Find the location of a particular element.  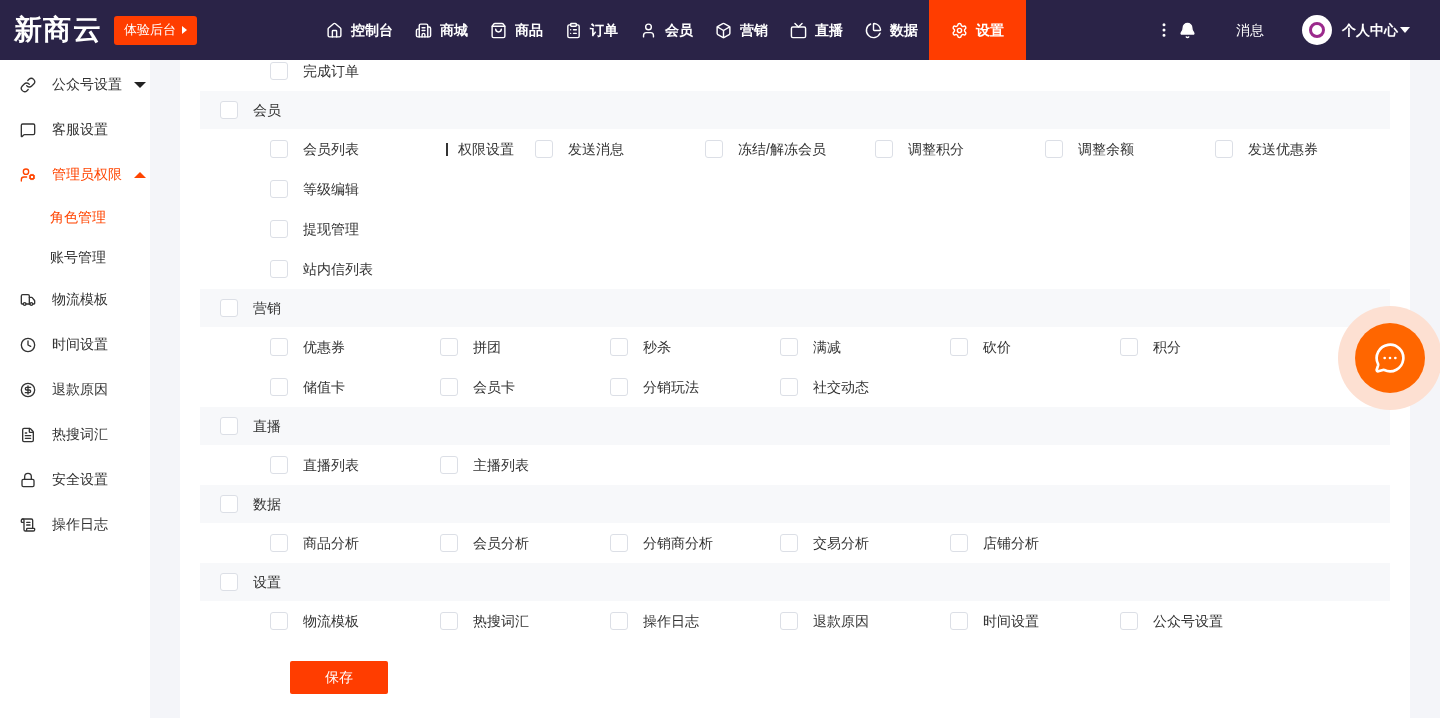

permission-label: 分销商分析 is located at coordinates (678, 543).